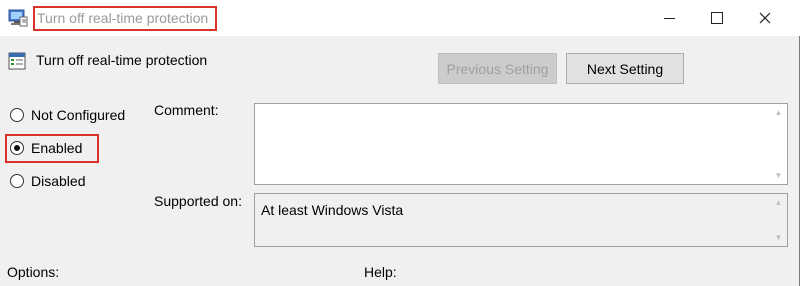  I want to click on maximize-icon, so click(717, 18).